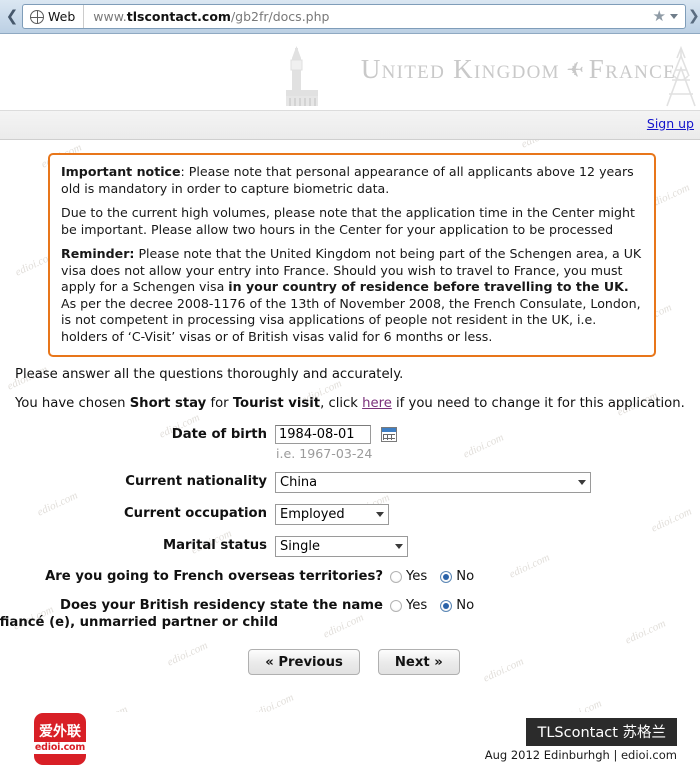  I want to click on instruction-prefix: You have chosen, so click(72, 403).